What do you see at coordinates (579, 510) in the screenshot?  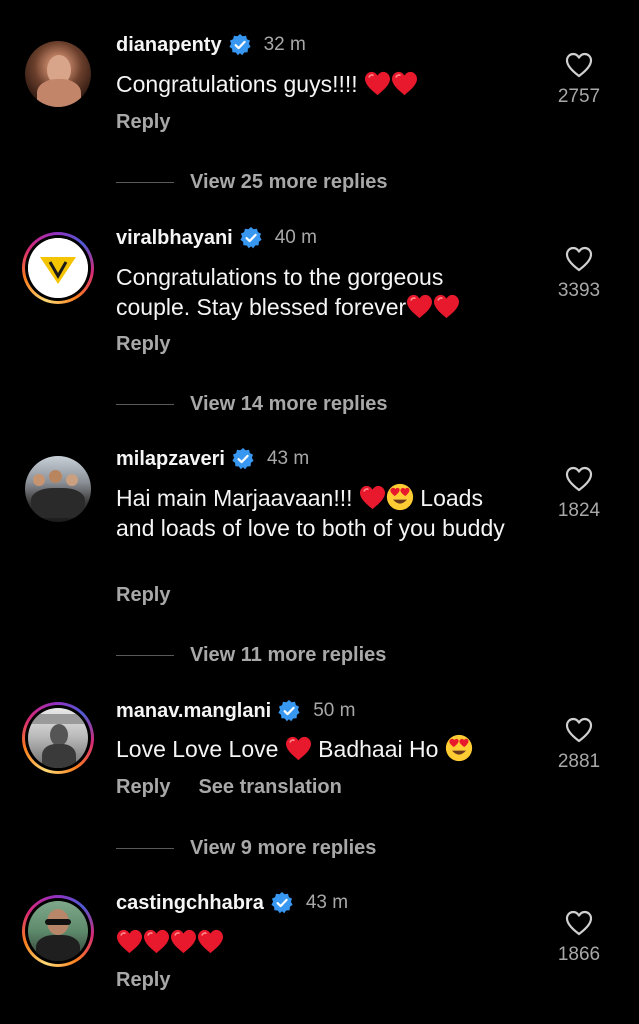 I see `like-count: 1824` at bounding box center [579, 510].